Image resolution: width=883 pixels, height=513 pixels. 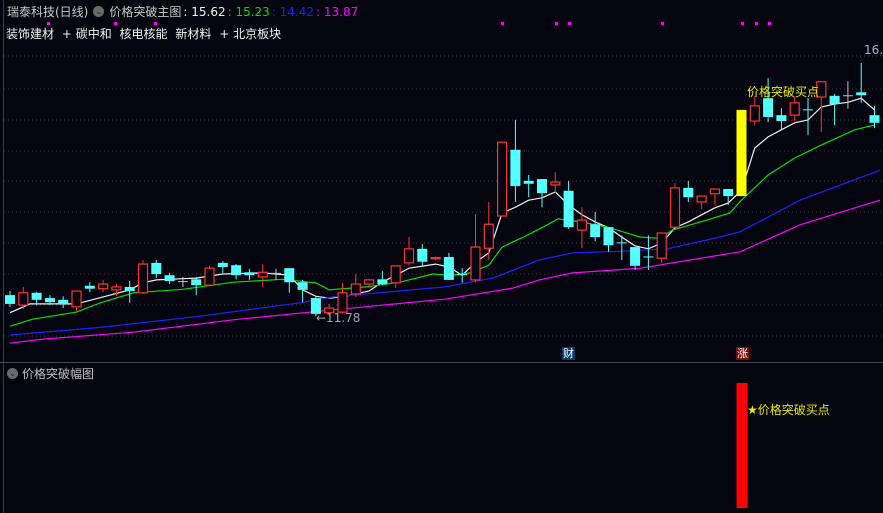 What do you see at coordinates (58, 373) in the screenshot?
I see `sub-panel-title: 价格突破幅图` at bounding box center [58, 373].